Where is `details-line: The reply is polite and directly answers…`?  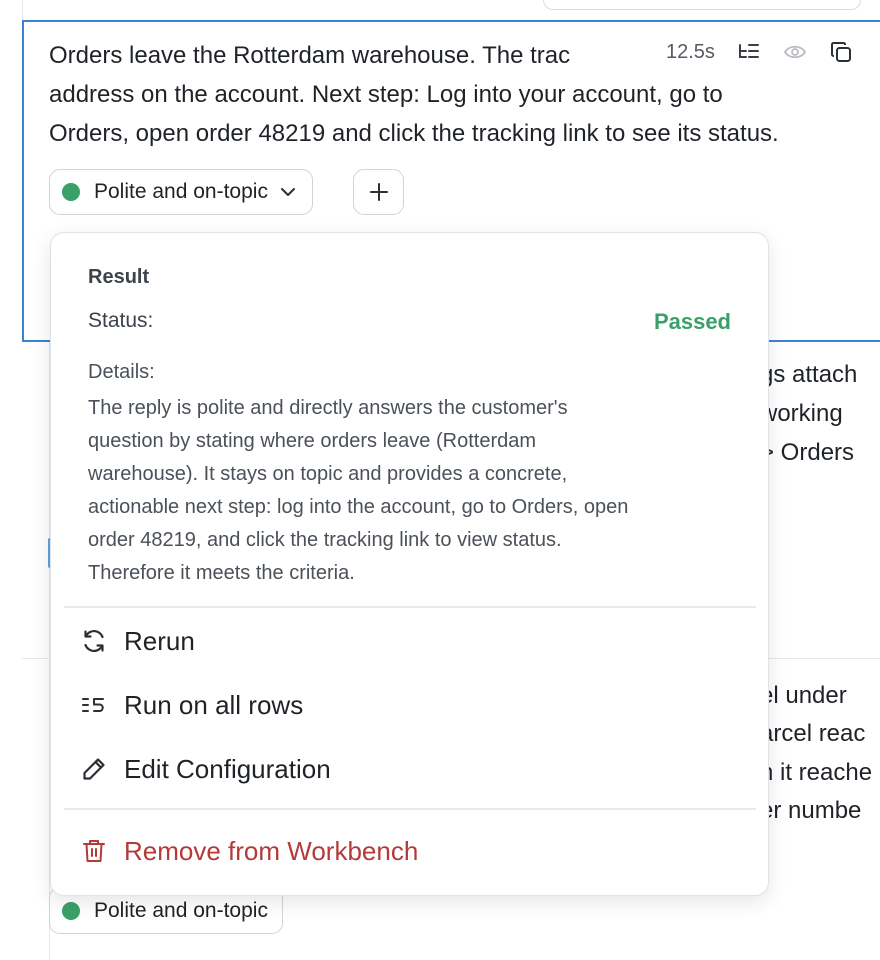 details-line: The reply is polite and directly answers… is located at coordinates (328, 408).